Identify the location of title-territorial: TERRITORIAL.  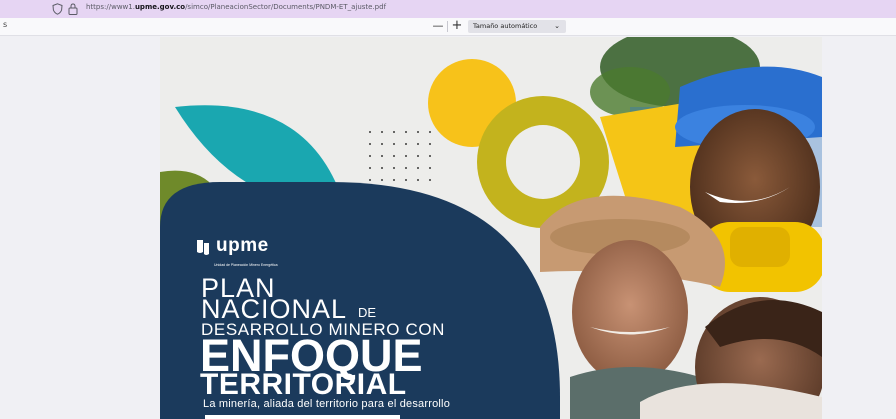
(303, 384).